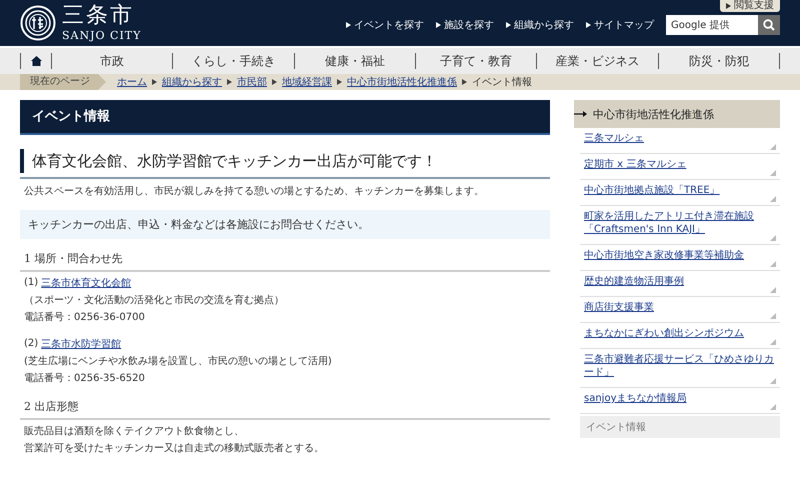 This screenshot has height=500, width=800. I want to click on sidebar-link: 中心市街地拠点施設「TREE」, so click(680, 190).